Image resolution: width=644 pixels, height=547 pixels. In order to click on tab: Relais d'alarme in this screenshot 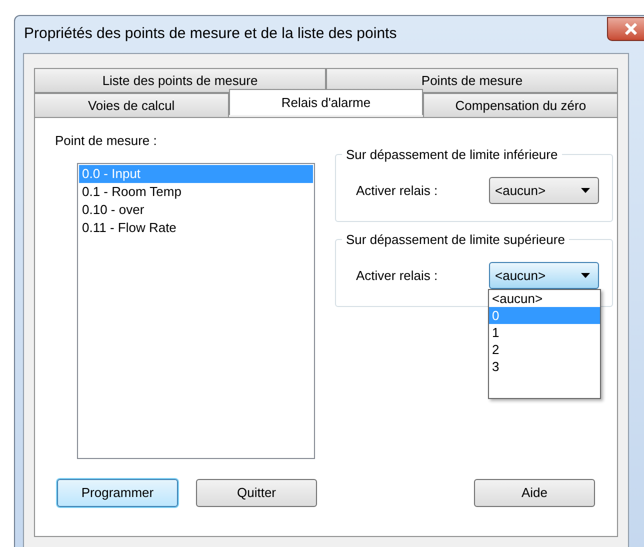, I will do `click(326, 102)`.